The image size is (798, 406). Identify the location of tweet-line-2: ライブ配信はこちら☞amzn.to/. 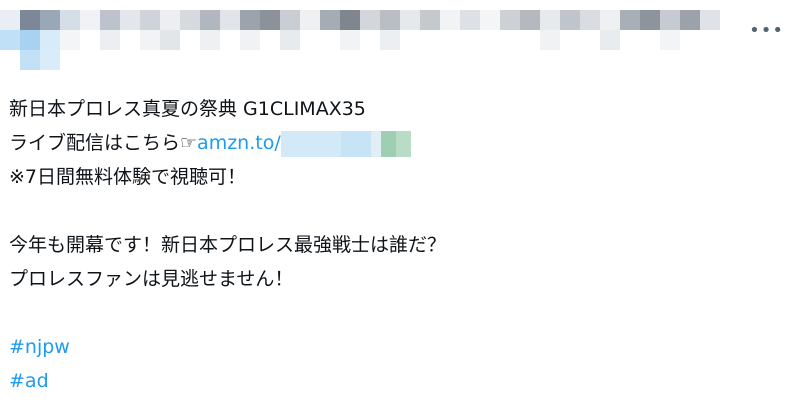
(389, 143).